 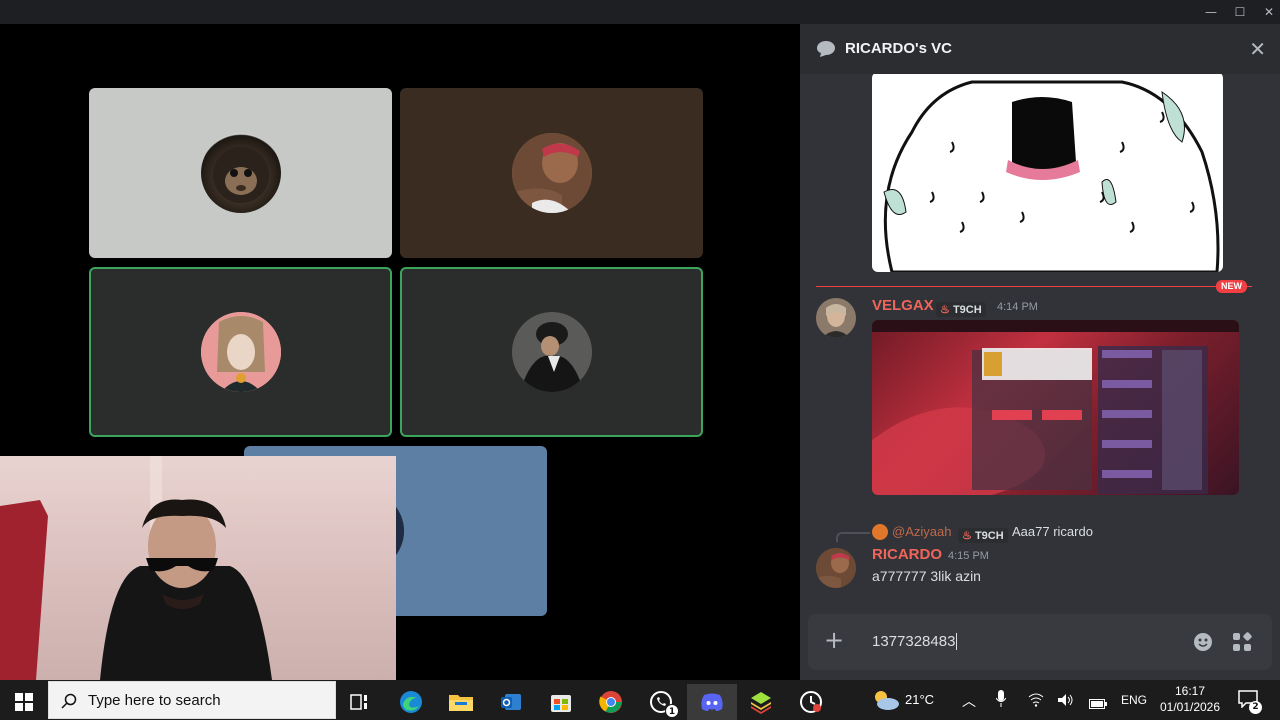 What do you see at coordinates (411, 702) in the screenshot?
I see `edge-icon` at bounding box center [411, 702].